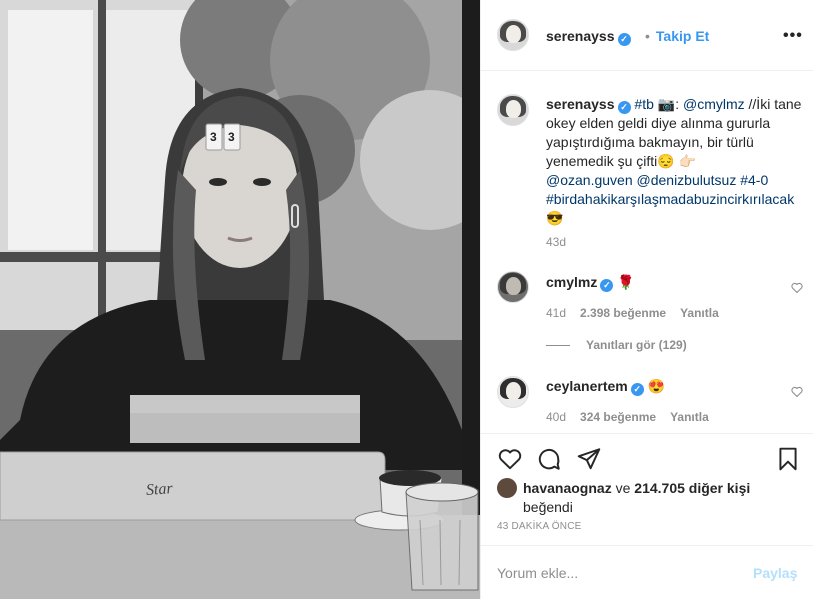 This screenshot has width=813, height=599. Describe the element at coordinates (587, 386) in the screenshot. I see `comment-username: ceylanertem` at that location.